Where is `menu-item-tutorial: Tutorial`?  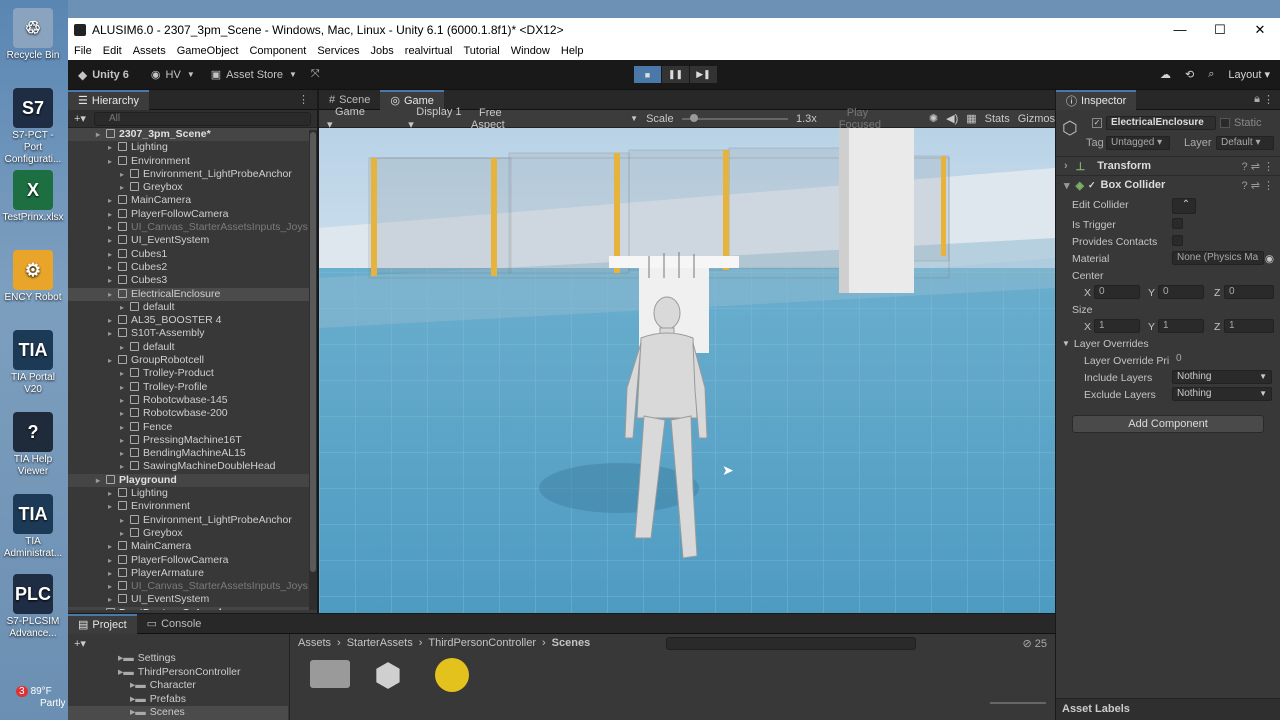
menu-item-tutorial: Tutorial is located at coordinates (481, 51).